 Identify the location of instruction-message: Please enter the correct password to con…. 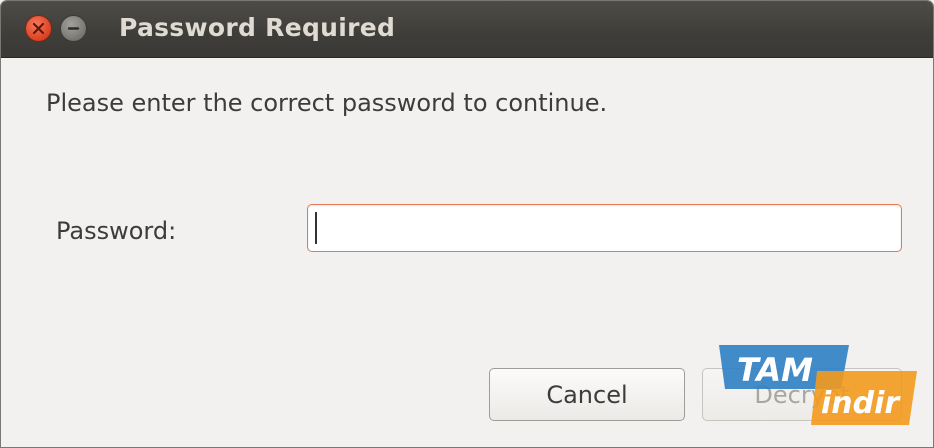
(327, 103).